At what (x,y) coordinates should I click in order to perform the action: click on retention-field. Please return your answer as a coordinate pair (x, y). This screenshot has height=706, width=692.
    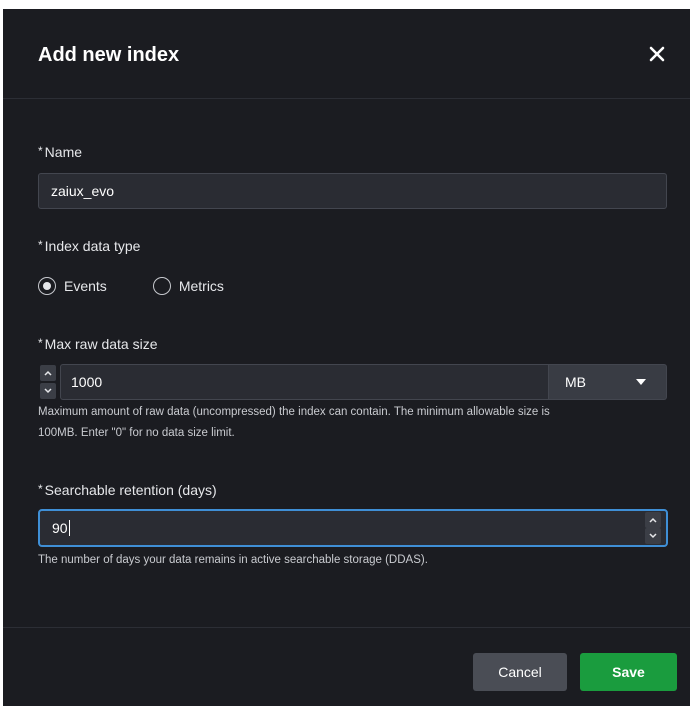
    Looking at the image, I should click on (353, 528).